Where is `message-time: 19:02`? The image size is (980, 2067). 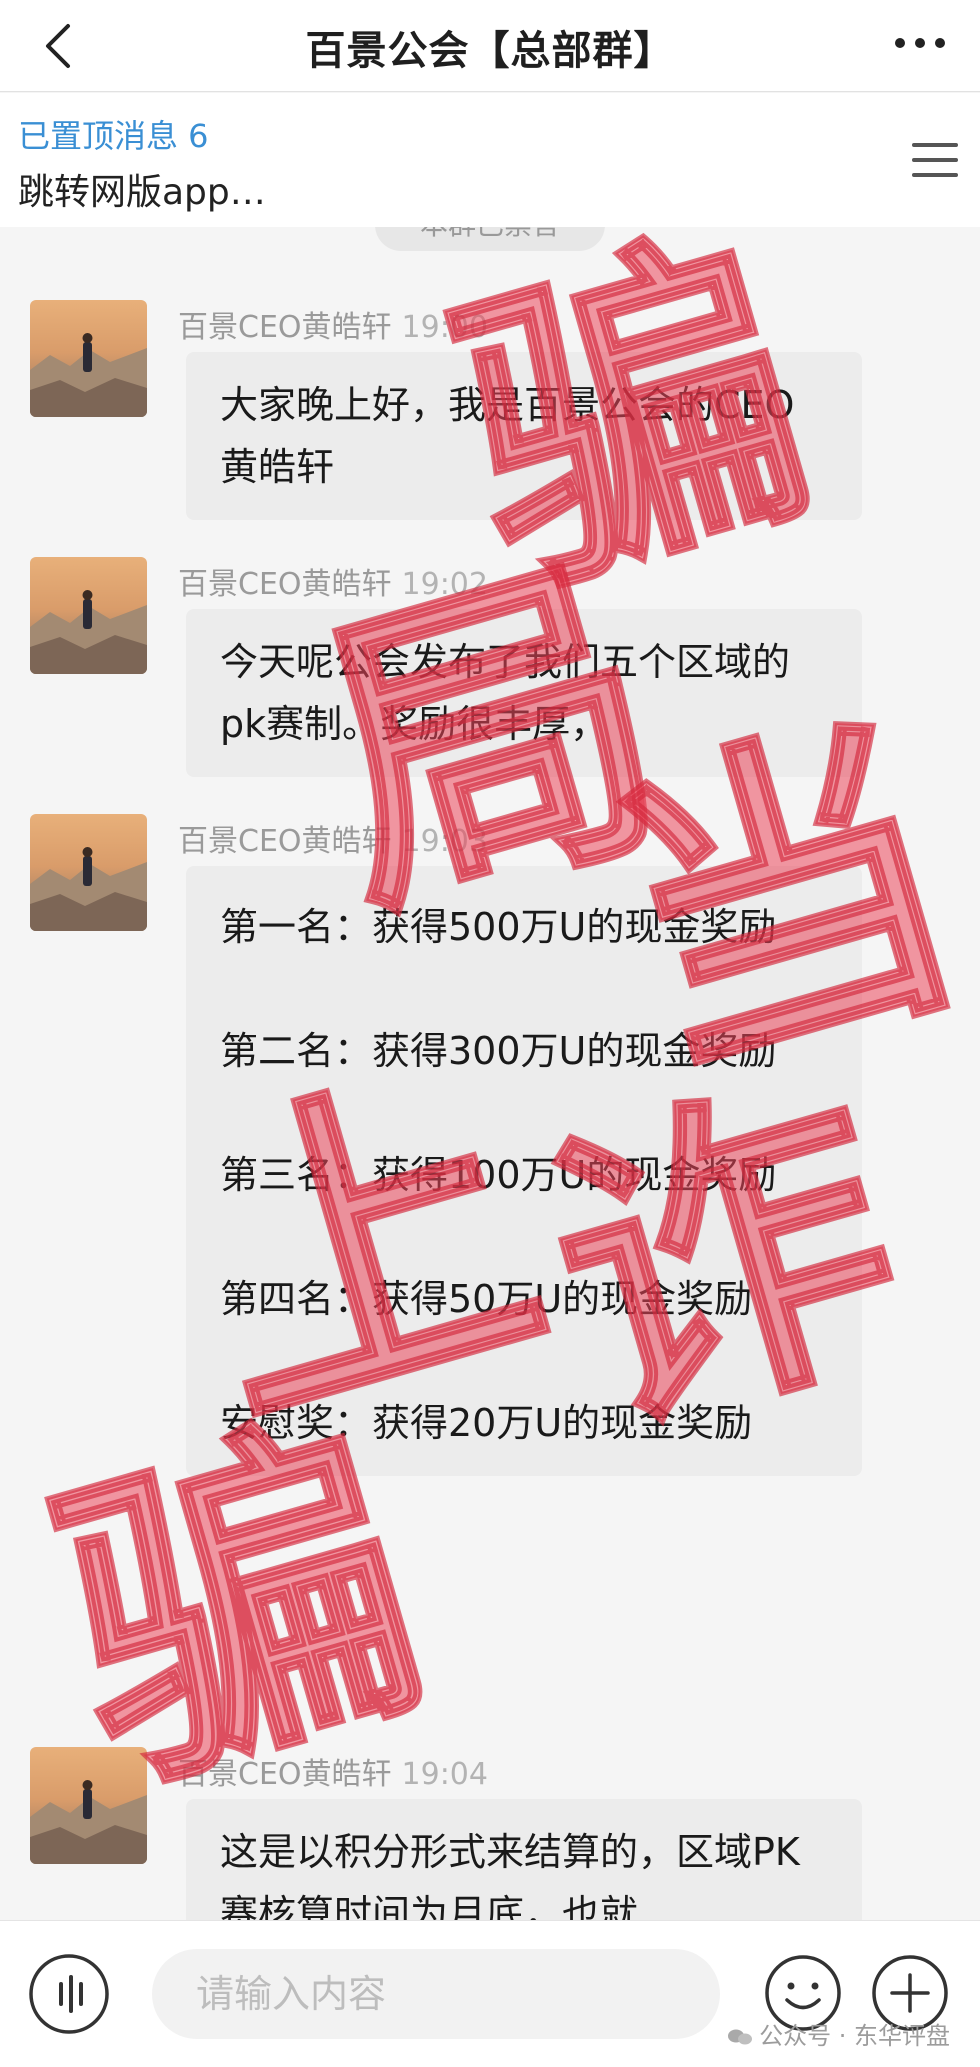
message-time: 19:02 is located at coordinates (444, 584).